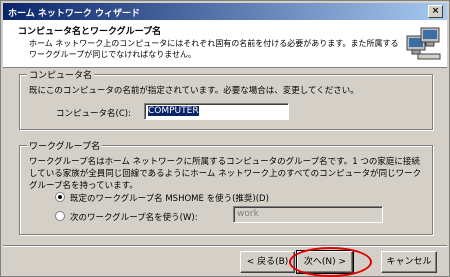  What do you see at coordinates (194, 91) in the screenshot?
I see `computer-name-description: 既にこのコンピュータの名前が指定されています。必要な場合は、変更してください。` at bounding box center [194, 91].